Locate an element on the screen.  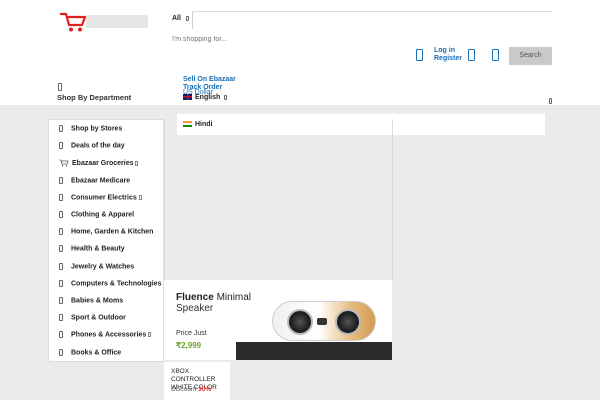
search-category-select: All is located at coordinates (180, 18).